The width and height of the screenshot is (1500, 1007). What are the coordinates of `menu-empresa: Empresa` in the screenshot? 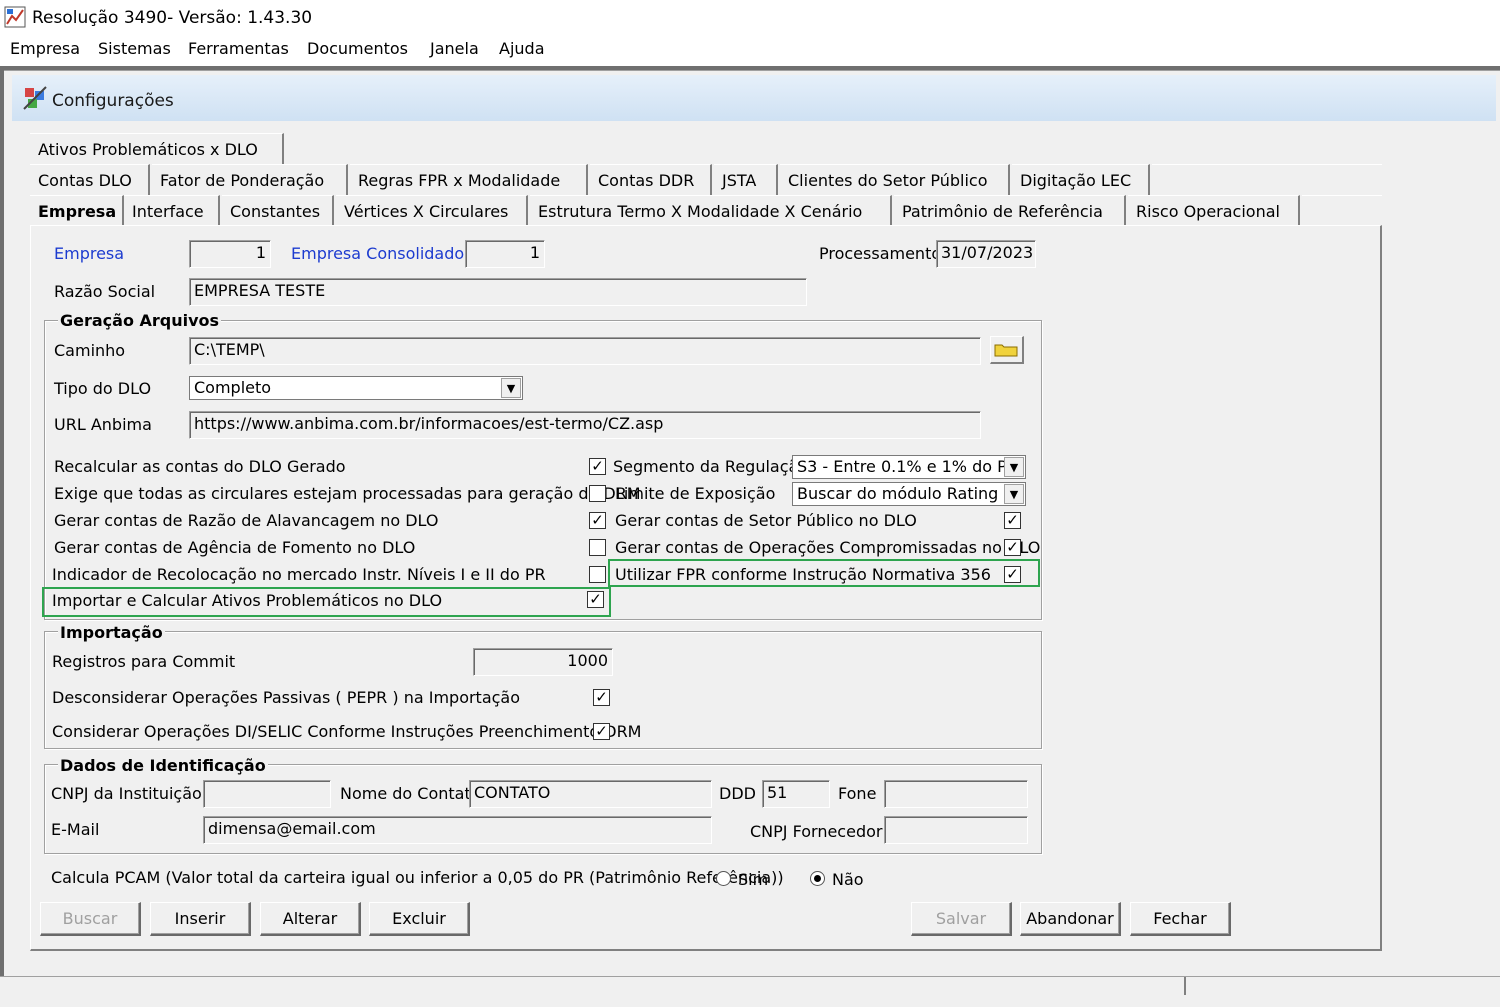 It's located at (45, 48).